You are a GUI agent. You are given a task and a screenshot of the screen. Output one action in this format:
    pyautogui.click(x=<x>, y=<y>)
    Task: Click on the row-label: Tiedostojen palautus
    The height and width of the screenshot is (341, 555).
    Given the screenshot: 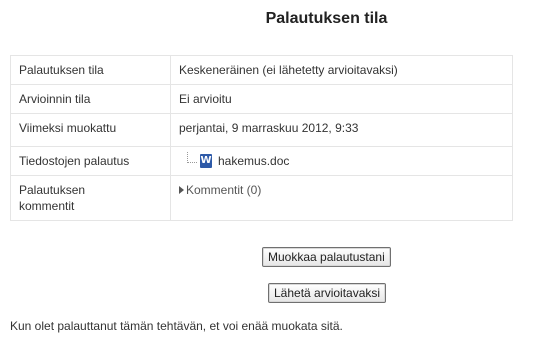 What is the action you would take?
    pyautogui.click(x=90, y=161)
    